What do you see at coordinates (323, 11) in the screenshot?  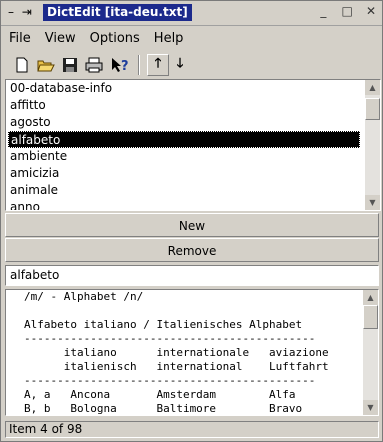 I see `minimize-button: _` at bounding box center [323, 11].